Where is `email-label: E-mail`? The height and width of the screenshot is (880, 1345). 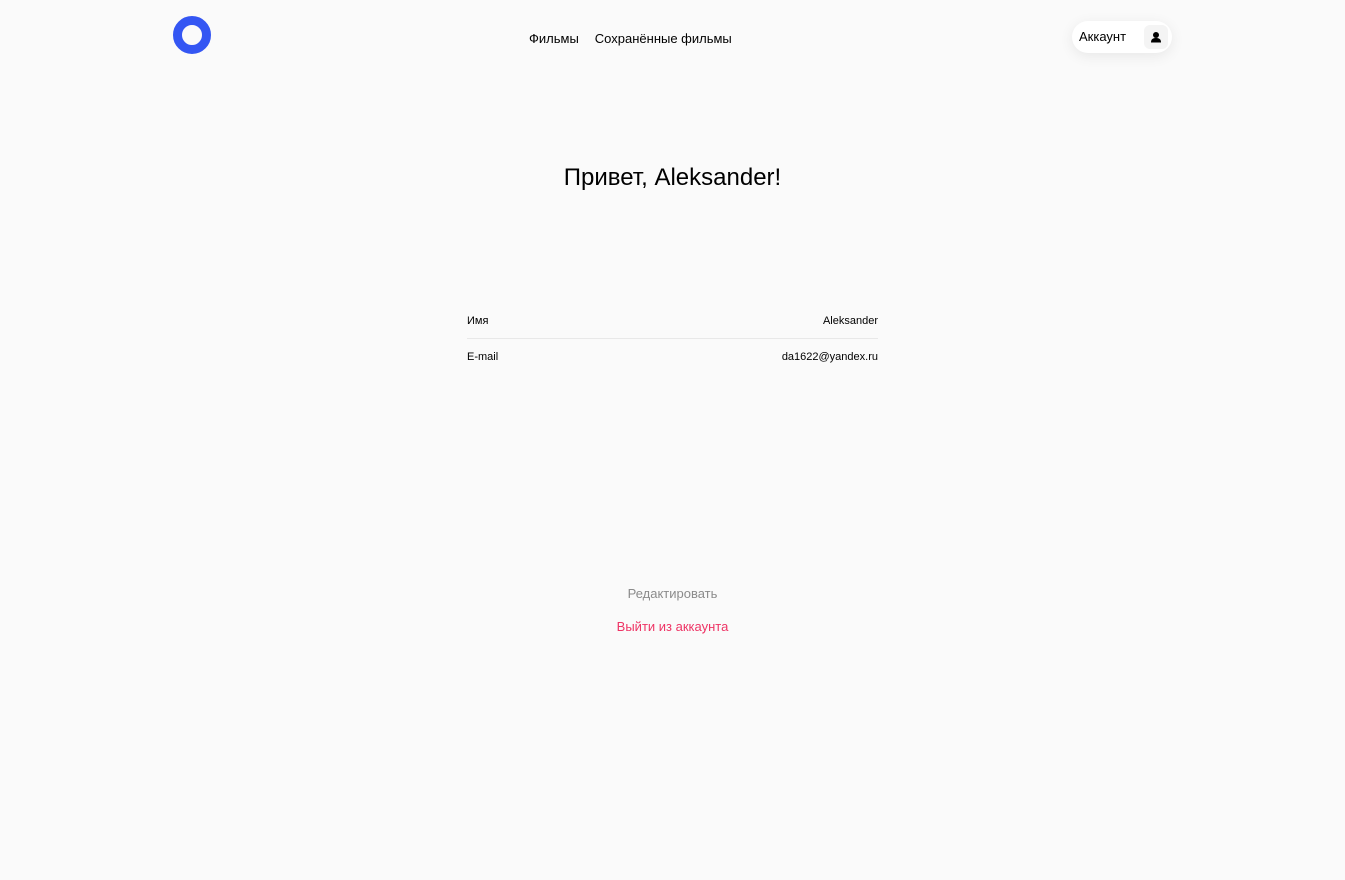
email-label: E-mail is located at coordinates (483, 357).